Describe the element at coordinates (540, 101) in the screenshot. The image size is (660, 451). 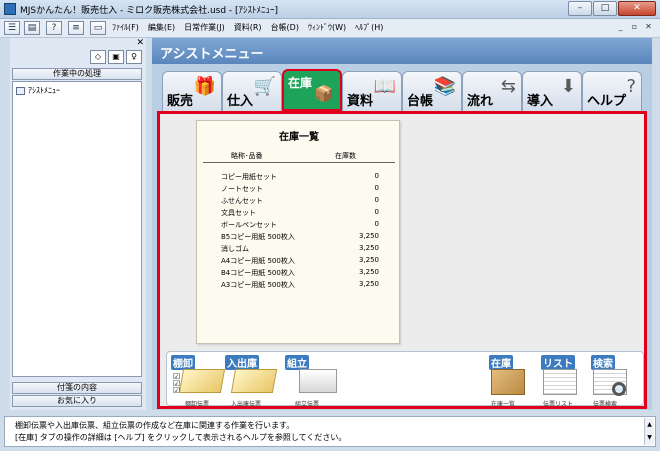
I see `tab-label: 導入` at that location.